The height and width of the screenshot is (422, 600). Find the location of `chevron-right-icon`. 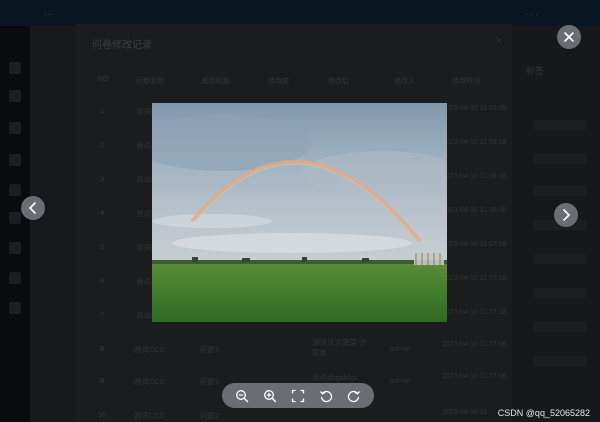

chevron-right-icon is located at coordinates (566, 215).